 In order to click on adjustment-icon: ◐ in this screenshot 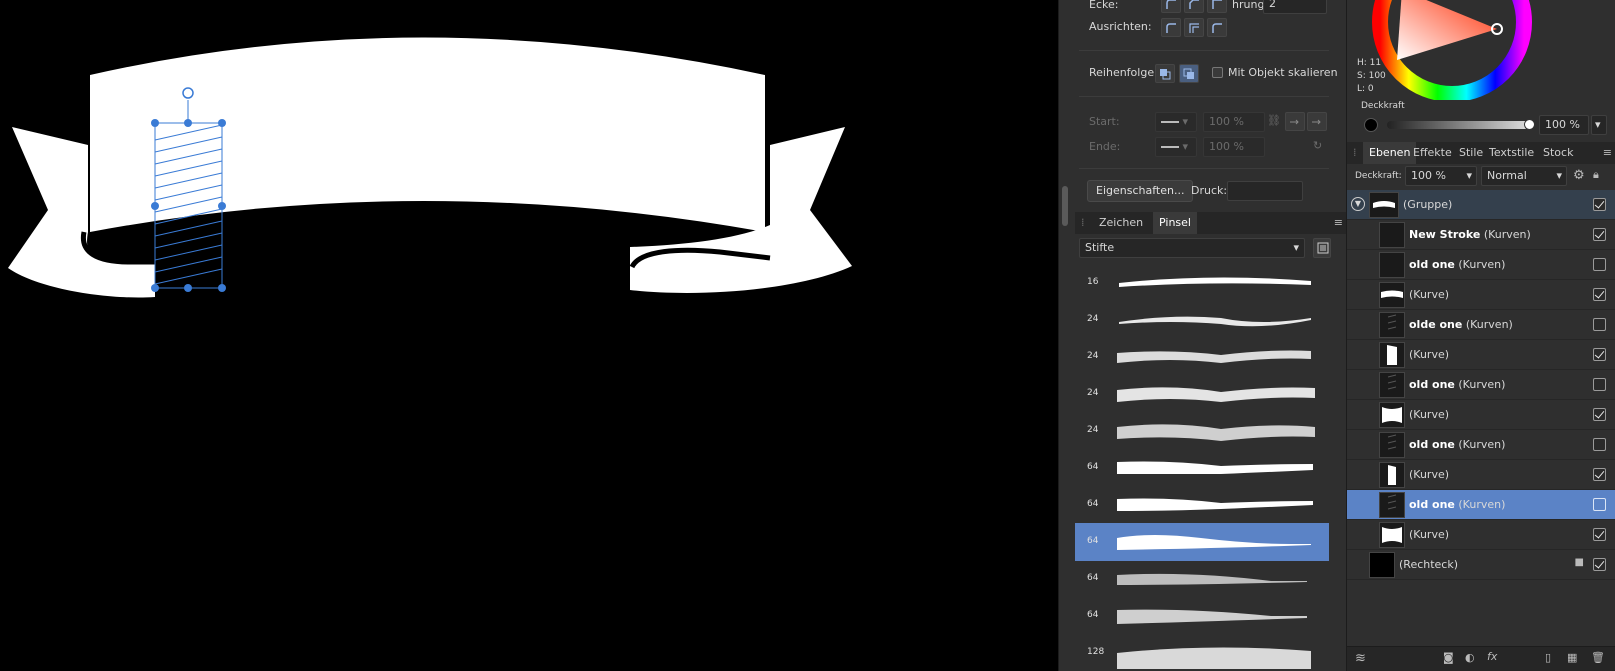, I will do `click(1470, 657)`.